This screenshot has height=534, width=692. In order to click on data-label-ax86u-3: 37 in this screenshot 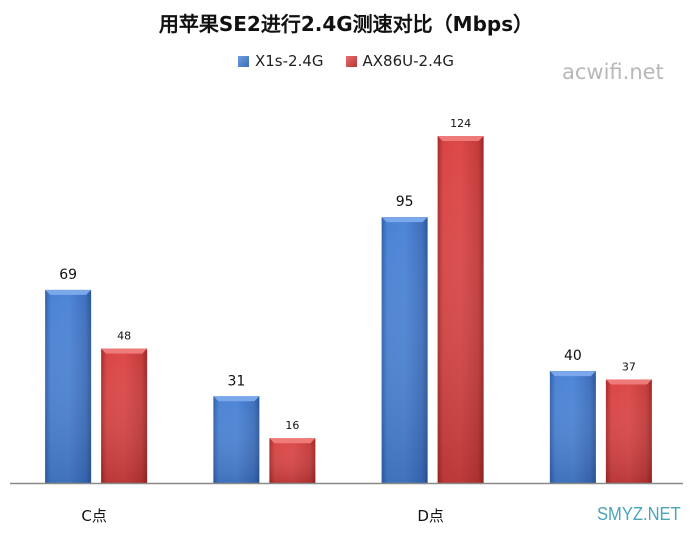, I will do `click(629, 366)`.